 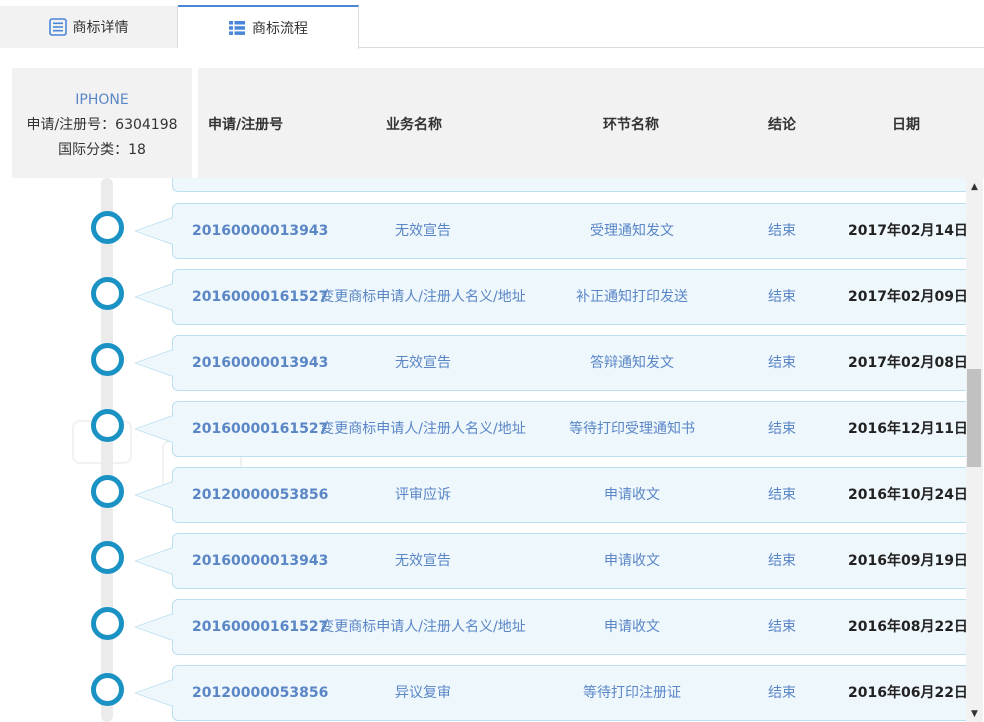 I want to click on row-business: 评审应诉, so click(x=423, y=495).